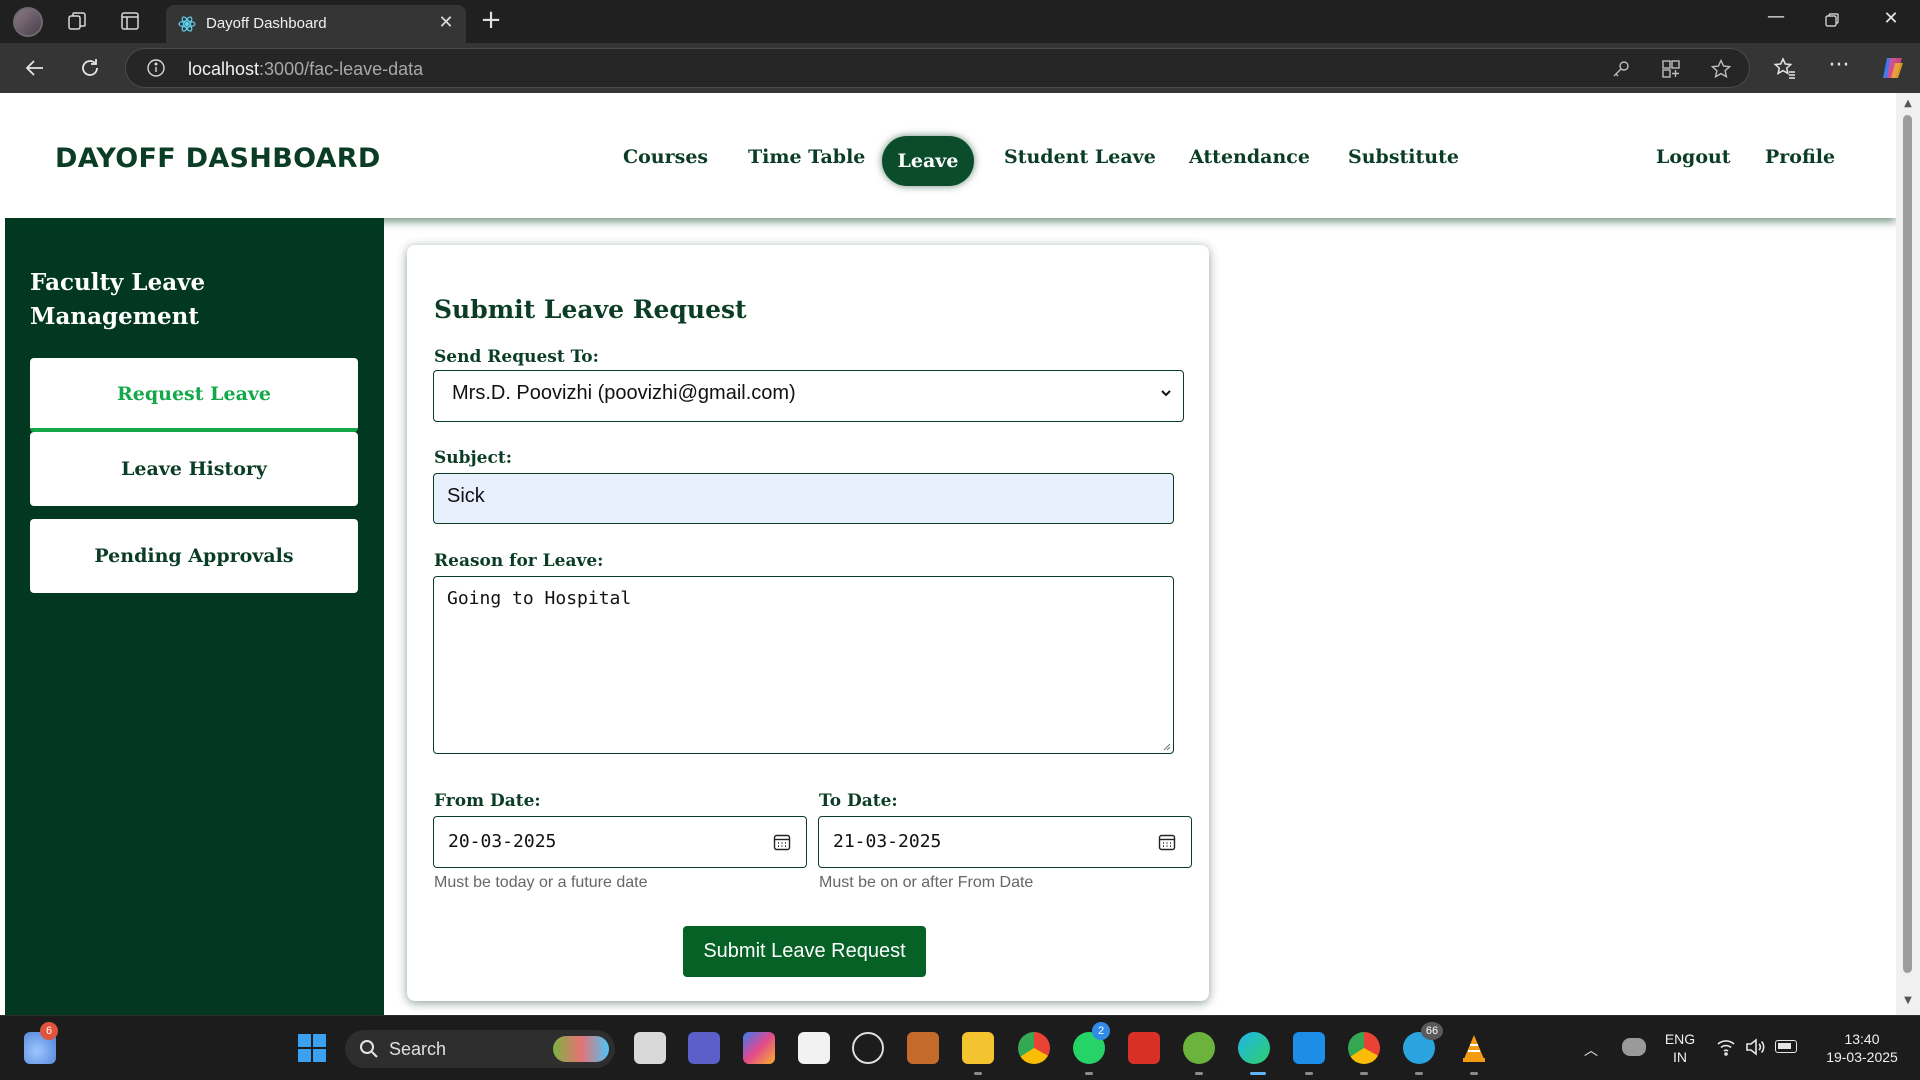  I want to click on clock-time: 13:40, so click(1862, 1039).